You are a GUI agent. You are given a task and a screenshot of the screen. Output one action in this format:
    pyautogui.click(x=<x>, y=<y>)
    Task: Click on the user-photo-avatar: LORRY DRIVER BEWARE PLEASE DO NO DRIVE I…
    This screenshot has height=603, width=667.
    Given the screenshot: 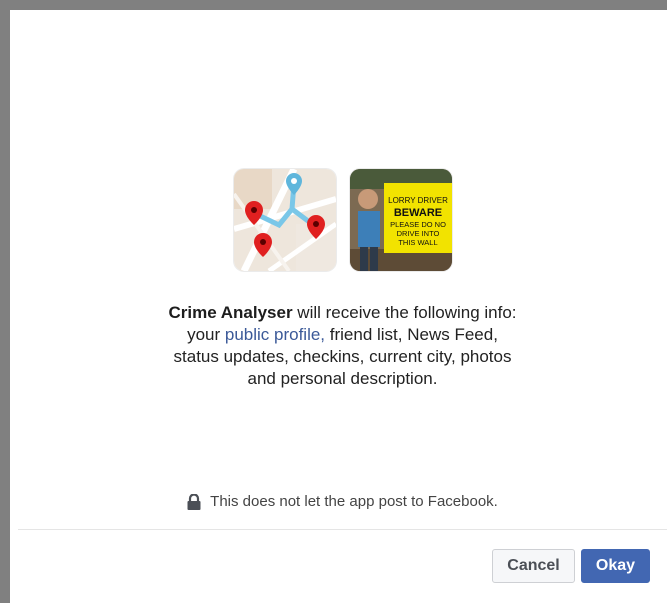 What is the action you would take?
    pyautogui.click(x=400, y=220)
    